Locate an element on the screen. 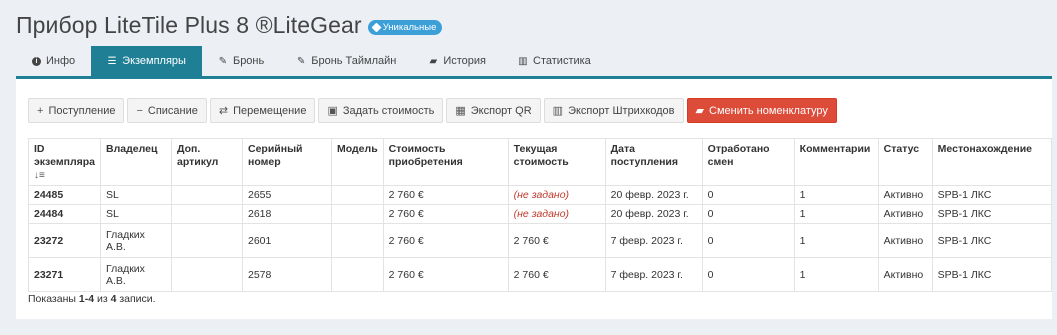  cell-current-cost: (не задано) is located at coordinates (556, 214).